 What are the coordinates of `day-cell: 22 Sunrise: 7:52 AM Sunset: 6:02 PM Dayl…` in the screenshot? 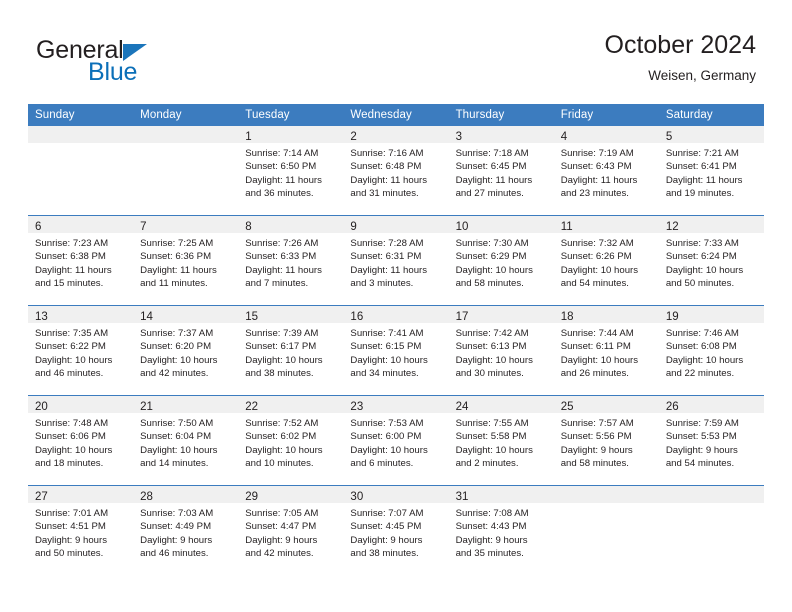 It's located at (291, 440).